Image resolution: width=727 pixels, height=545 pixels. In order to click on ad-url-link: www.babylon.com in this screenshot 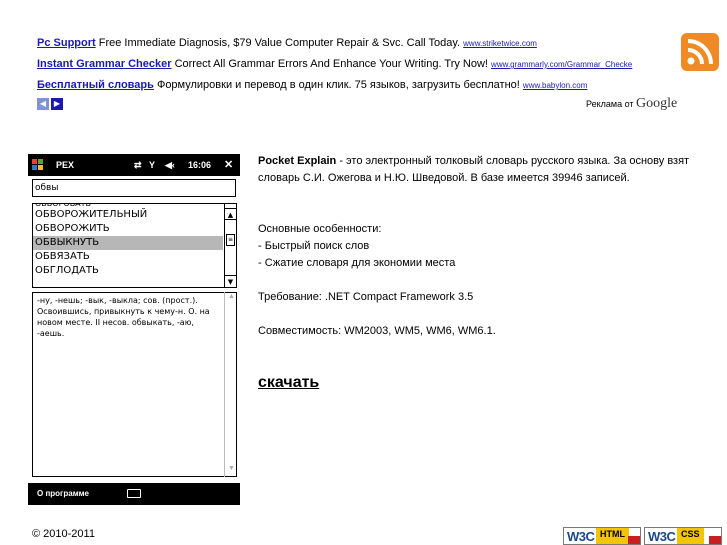, I will do `click(555, 85)`.